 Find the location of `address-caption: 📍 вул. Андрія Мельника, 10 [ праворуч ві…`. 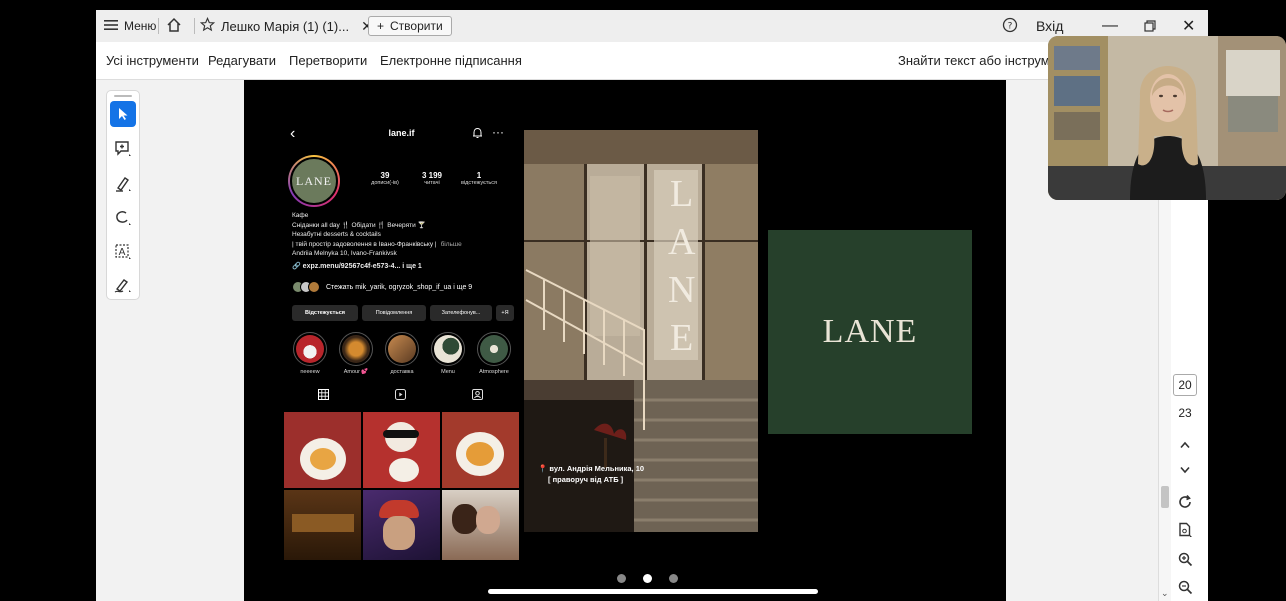

address-caption: 📍 вул. Андрія Мельника, 10 [ праворуч ві… is located at coordinates (608, 474).